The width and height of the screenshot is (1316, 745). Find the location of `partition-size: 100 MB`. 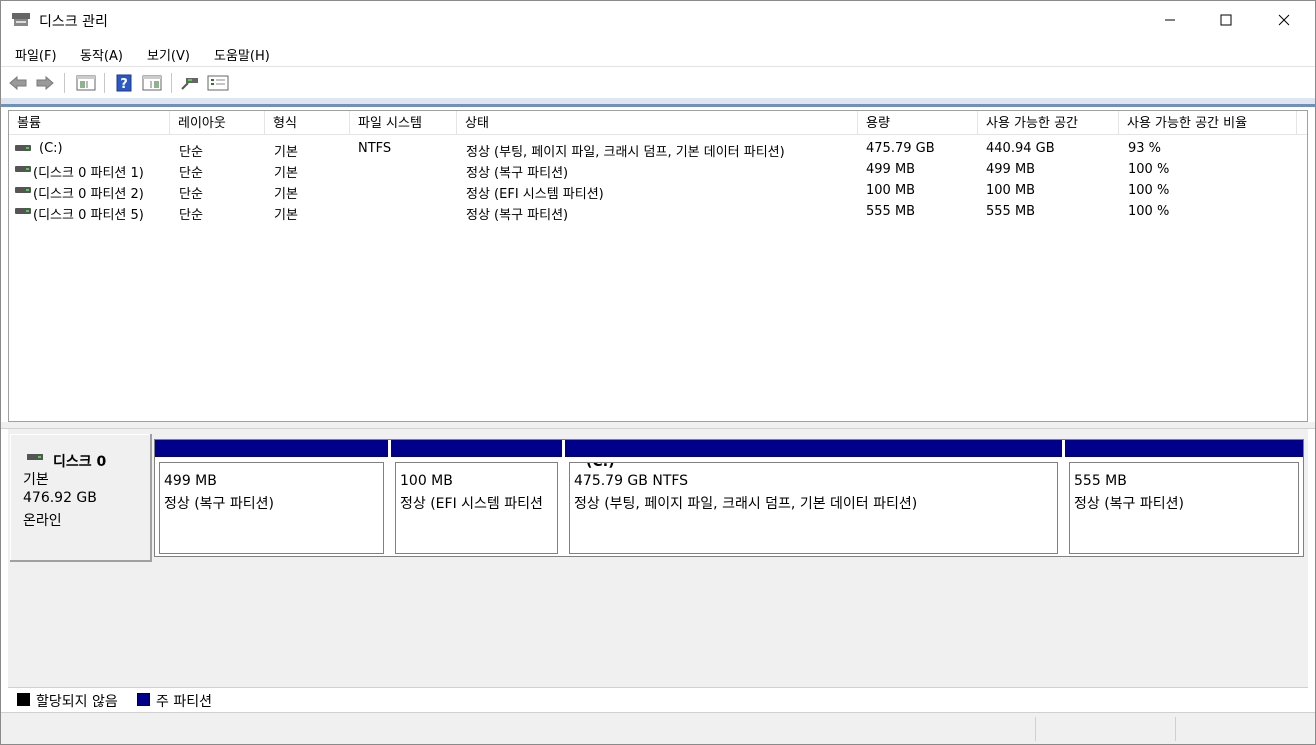

partition-size: 100 MB is located at coordinates (426, 481).